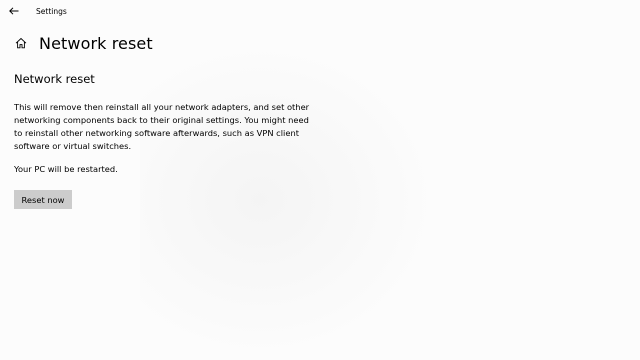 The height and width of the screenshot is (360, 640). Describe the element at coordinates (320, 11) in the screenshot. I see `title-bar: Settings` at that location.